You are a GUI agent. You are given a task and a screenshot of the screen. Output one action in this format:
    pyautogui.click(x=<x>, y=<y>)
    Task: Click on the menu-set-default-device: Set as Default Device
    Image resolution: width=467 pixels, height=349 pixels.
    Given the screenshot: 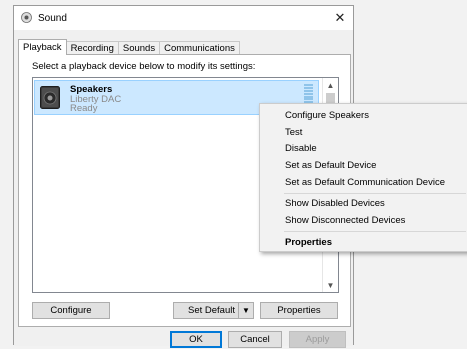 What is the action you would take?
    pyautogui.click(x=330, y=165)
    